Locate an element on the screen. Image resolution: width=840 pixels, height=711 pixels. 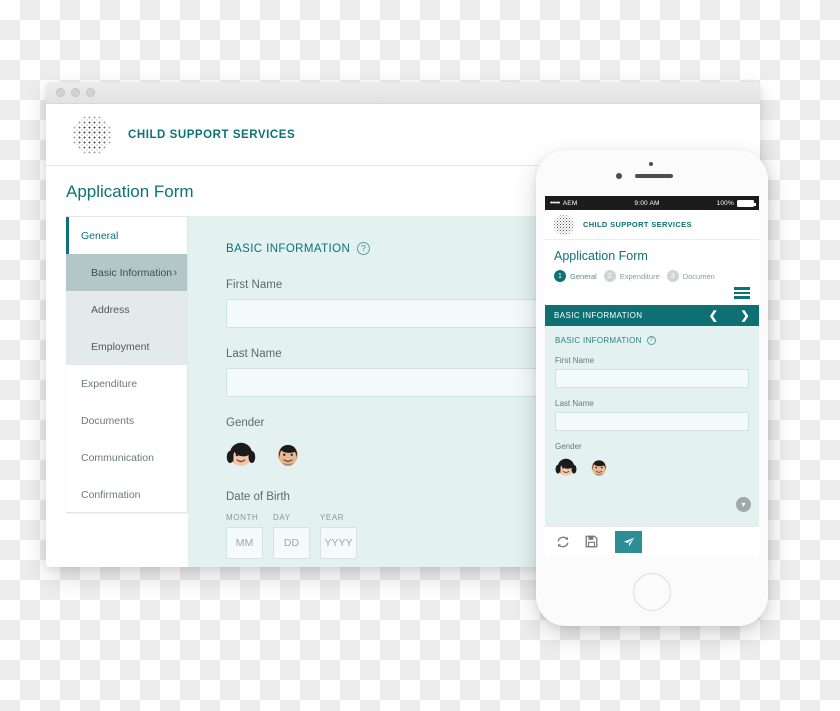
sidebar-item-label: Expenditure is located at coordinates (109, 383).